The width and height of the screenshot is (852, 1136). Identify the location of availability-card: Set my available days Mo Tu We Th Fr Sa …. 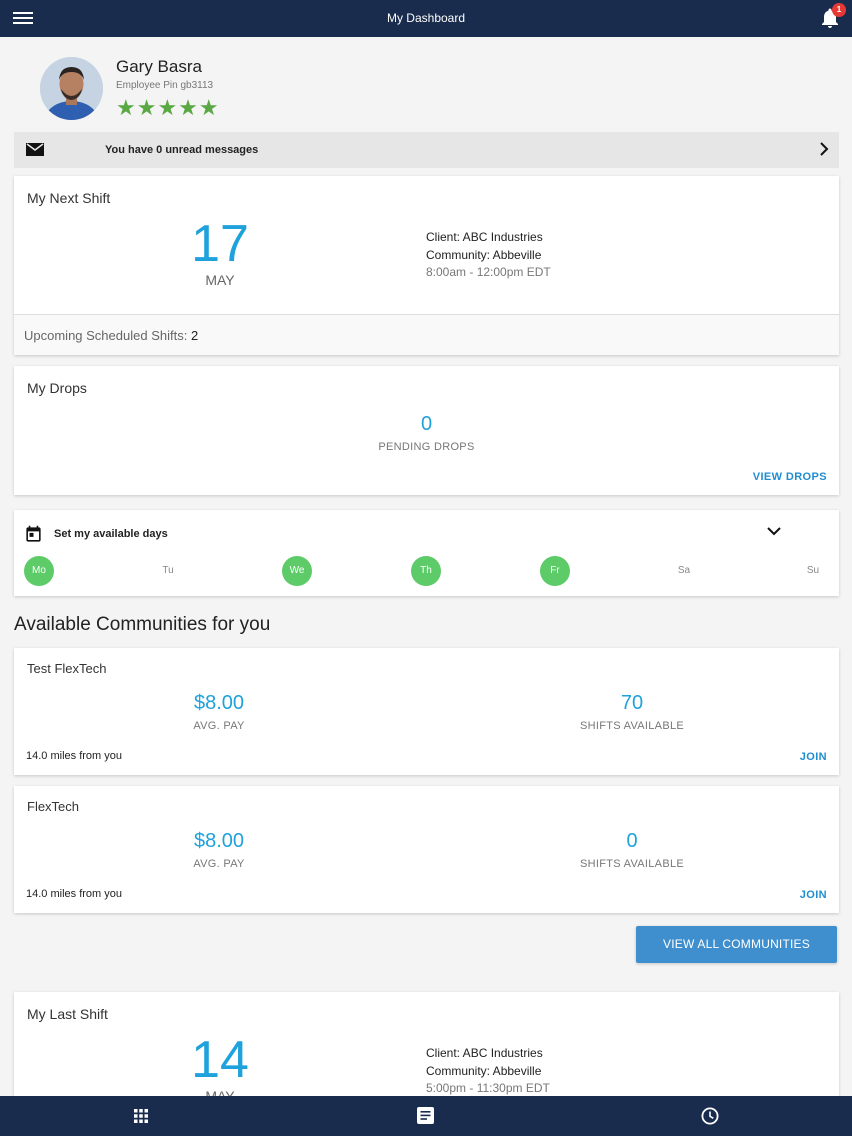
(426, 553).